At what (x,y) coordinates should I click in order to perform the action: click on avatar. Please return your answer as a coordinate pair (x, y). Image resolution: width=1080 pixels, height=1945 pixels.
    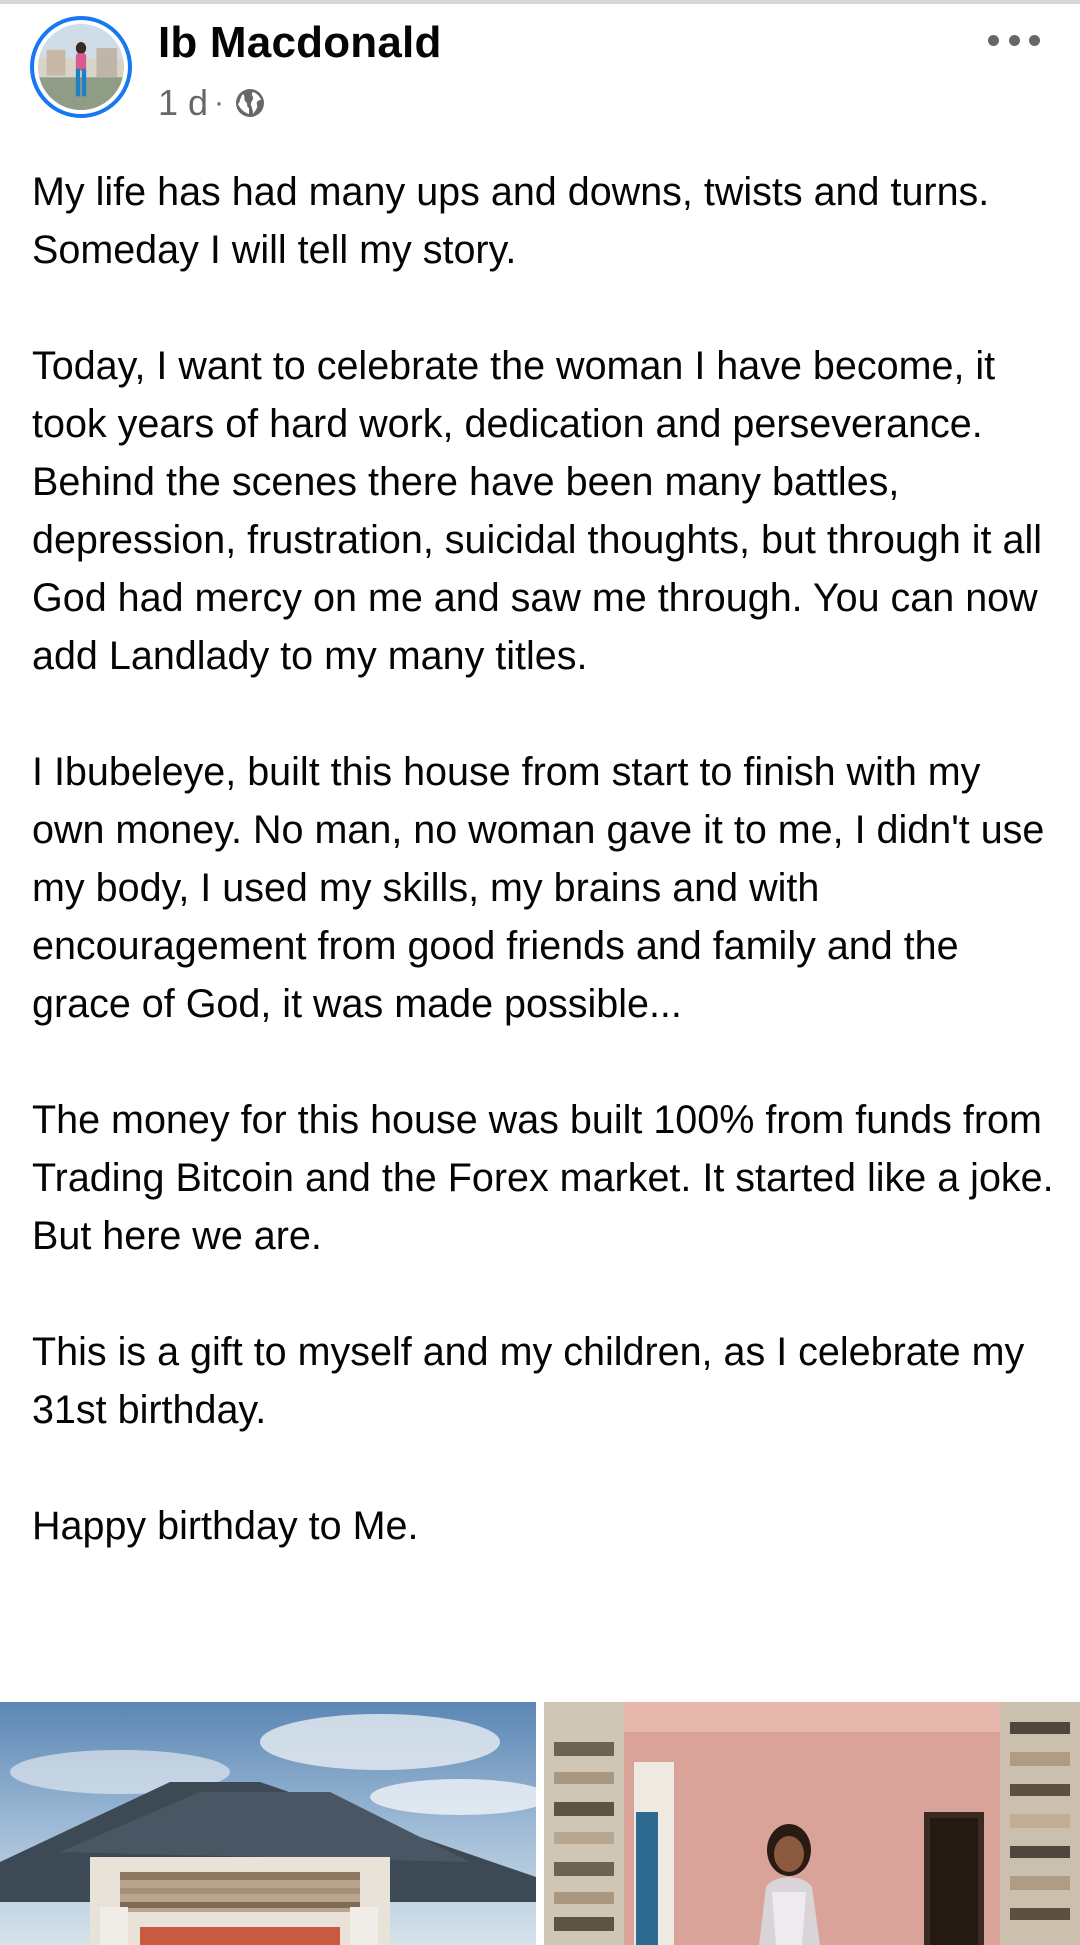
    Looking at the image, I should click on (81, 67).